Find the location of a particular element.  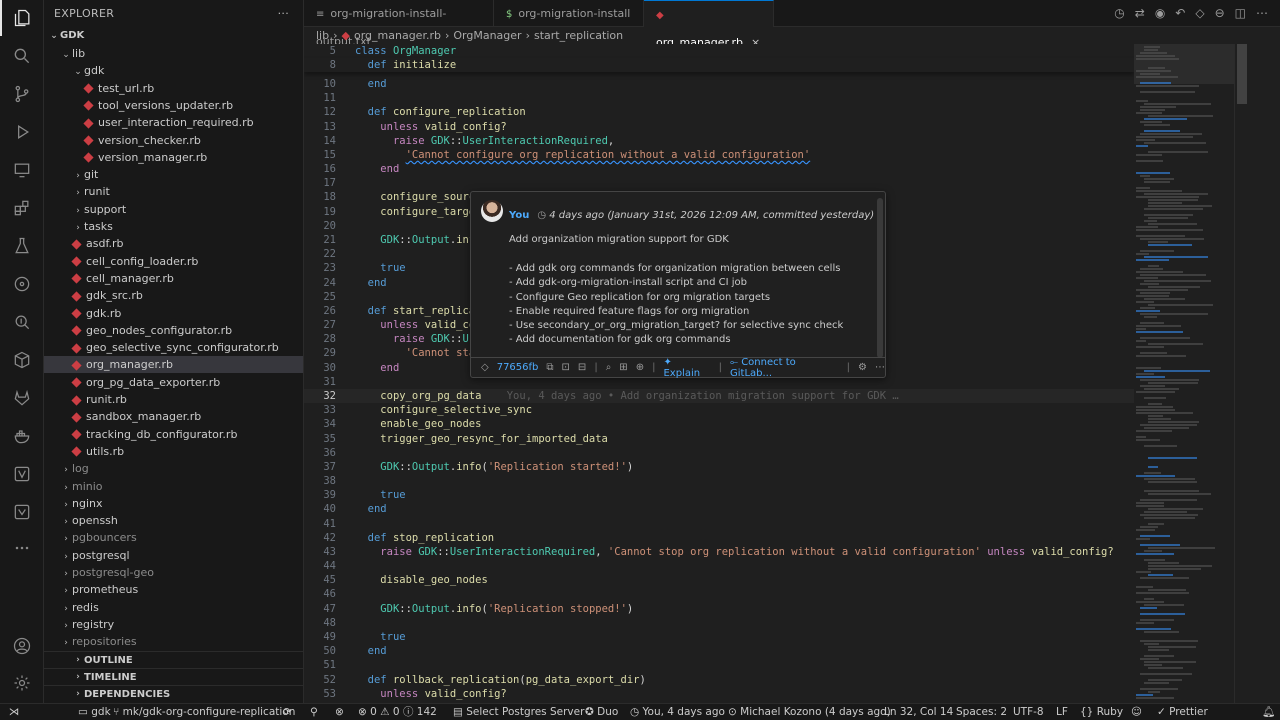

gitlens-icon is located at coordinates (22, 284).